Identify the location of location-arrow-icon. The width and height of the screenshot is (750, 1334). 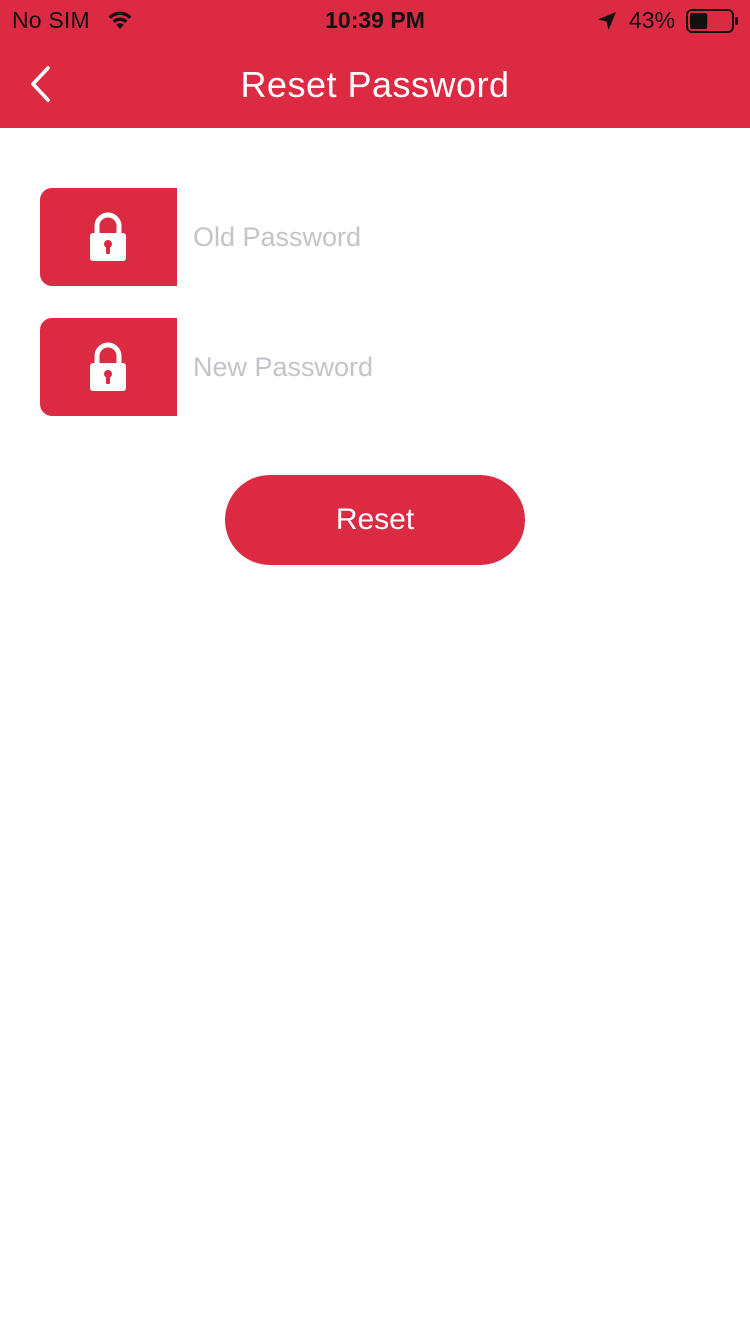
(607, 21).